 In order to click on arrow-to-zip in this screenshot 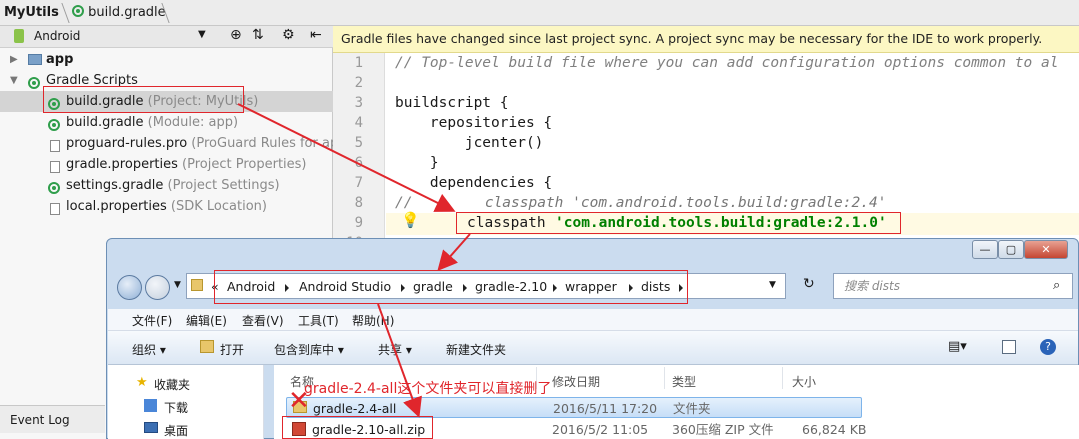, I will do `click(399, 360)`.